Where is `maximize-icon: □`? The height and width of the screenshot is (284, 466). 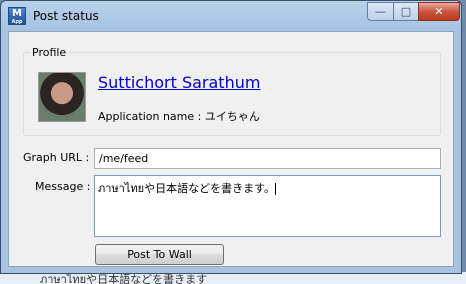
maximize-icon: □ is located at coordinates (406, 11).